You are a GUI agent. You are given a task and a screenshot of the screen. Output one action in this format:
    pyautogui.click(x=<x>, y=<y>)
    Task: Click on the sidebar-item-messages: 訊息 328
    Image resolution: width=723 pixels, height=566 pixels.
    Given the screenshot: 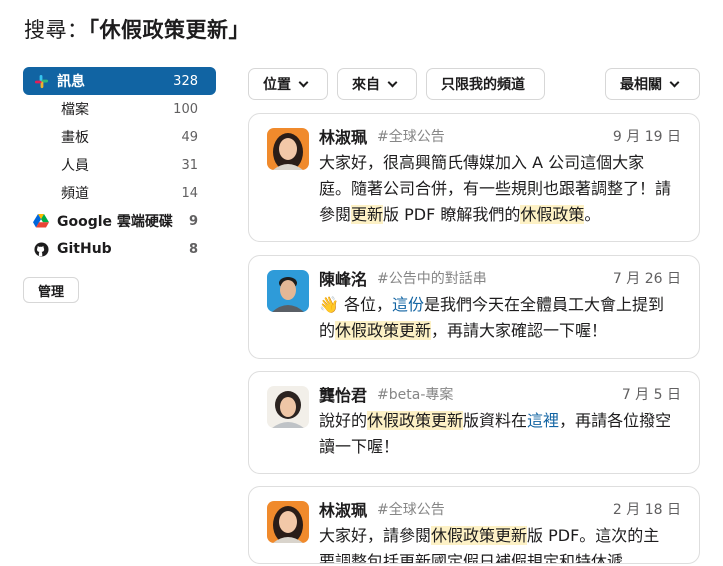 What is the action you would take?
    pyautogui.click(x=119, y=81)
    